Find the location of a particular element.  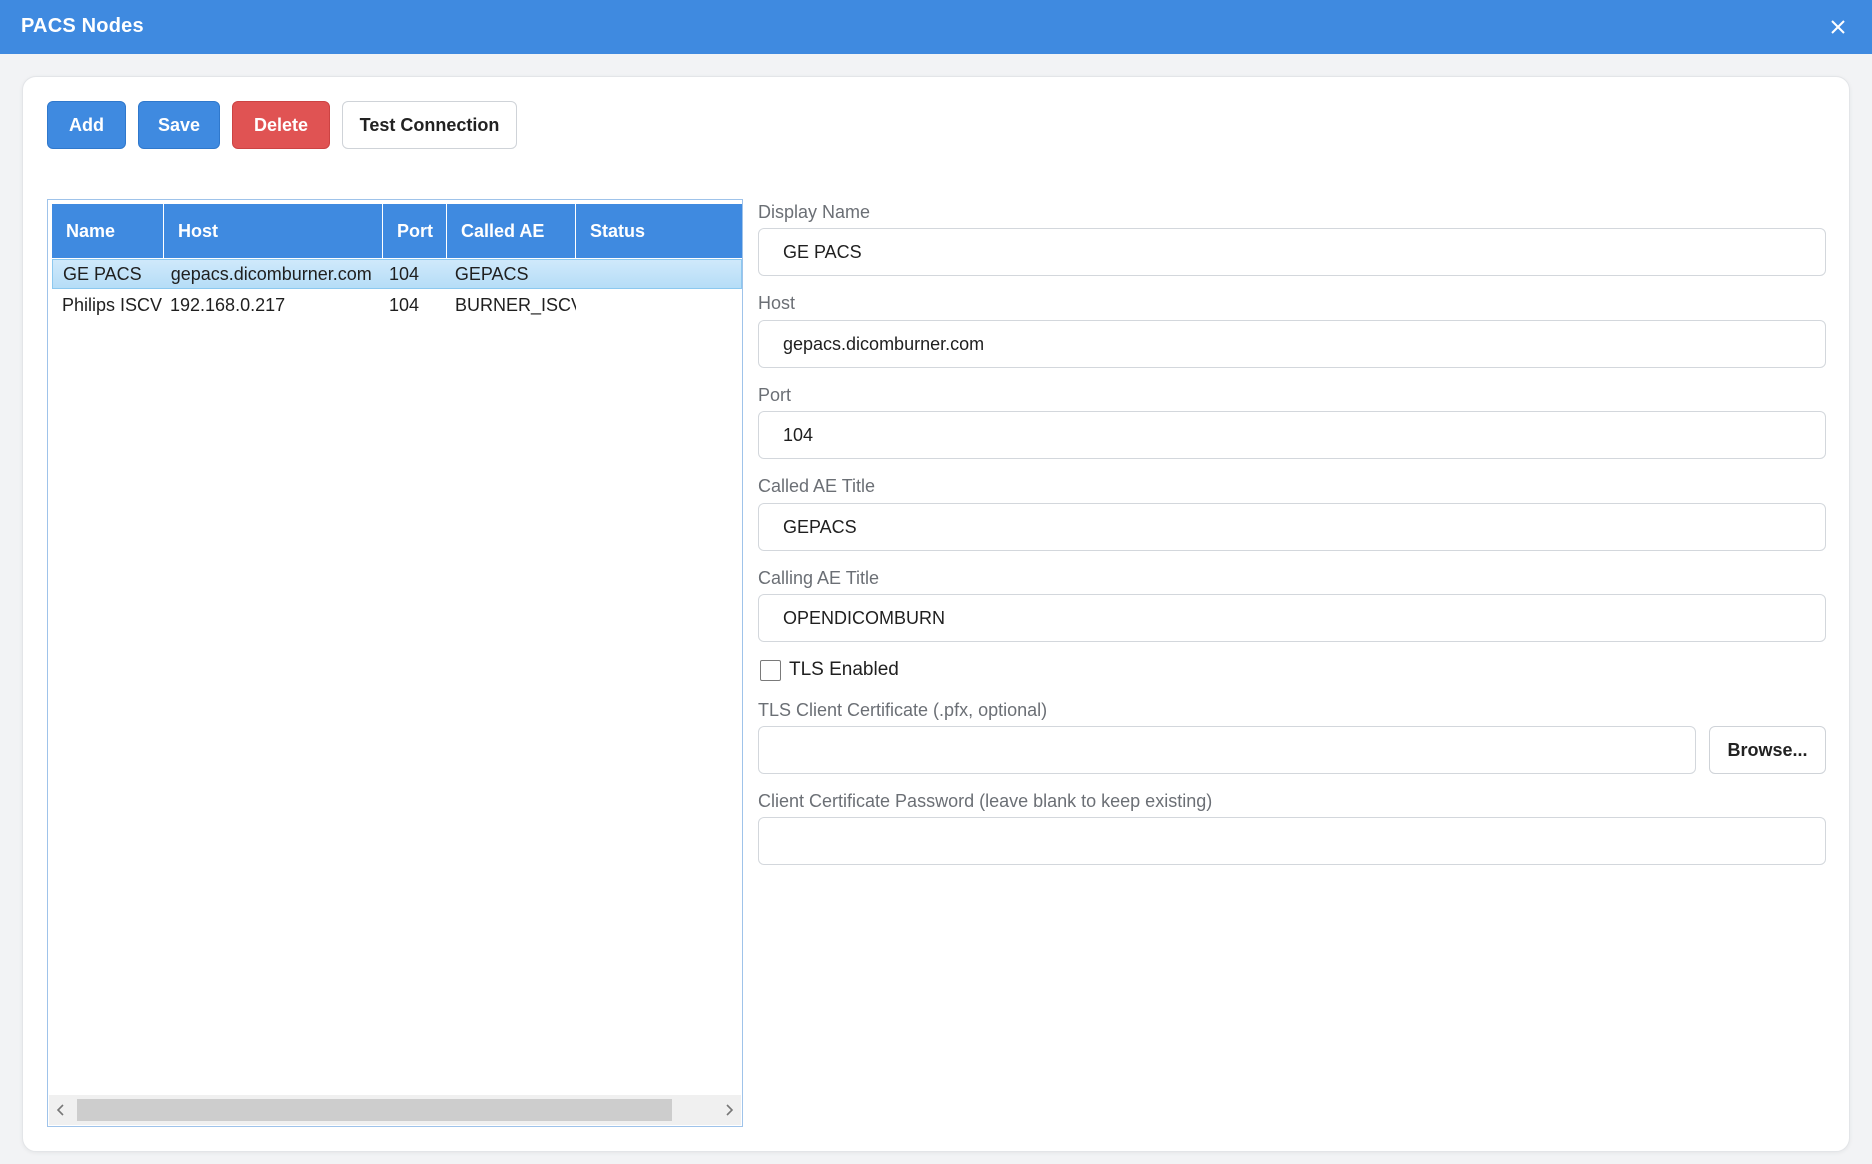

host-field is located at coordinates (1292, 344).